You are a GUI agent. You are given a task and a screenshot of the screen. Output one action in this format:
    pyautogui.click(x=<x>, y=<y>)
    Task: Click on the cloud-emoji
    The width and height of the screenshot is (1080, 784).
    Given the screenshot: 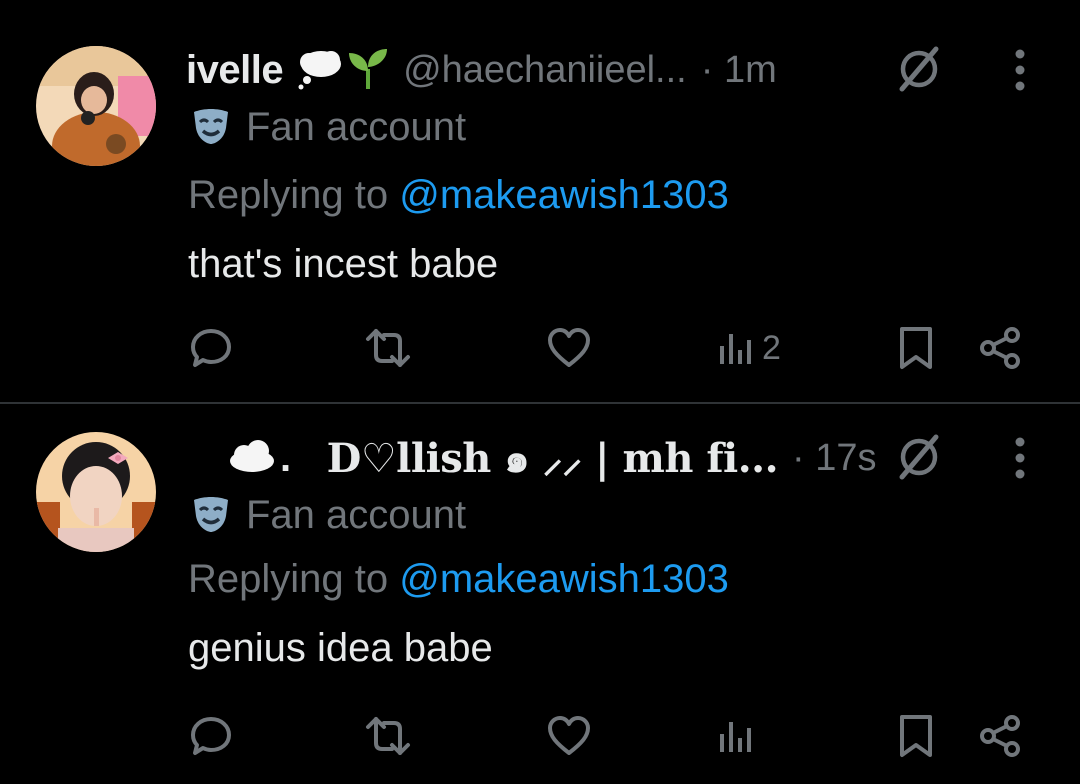 What is the action you would take?
    pyautogui.click(x=251, y=458)
    